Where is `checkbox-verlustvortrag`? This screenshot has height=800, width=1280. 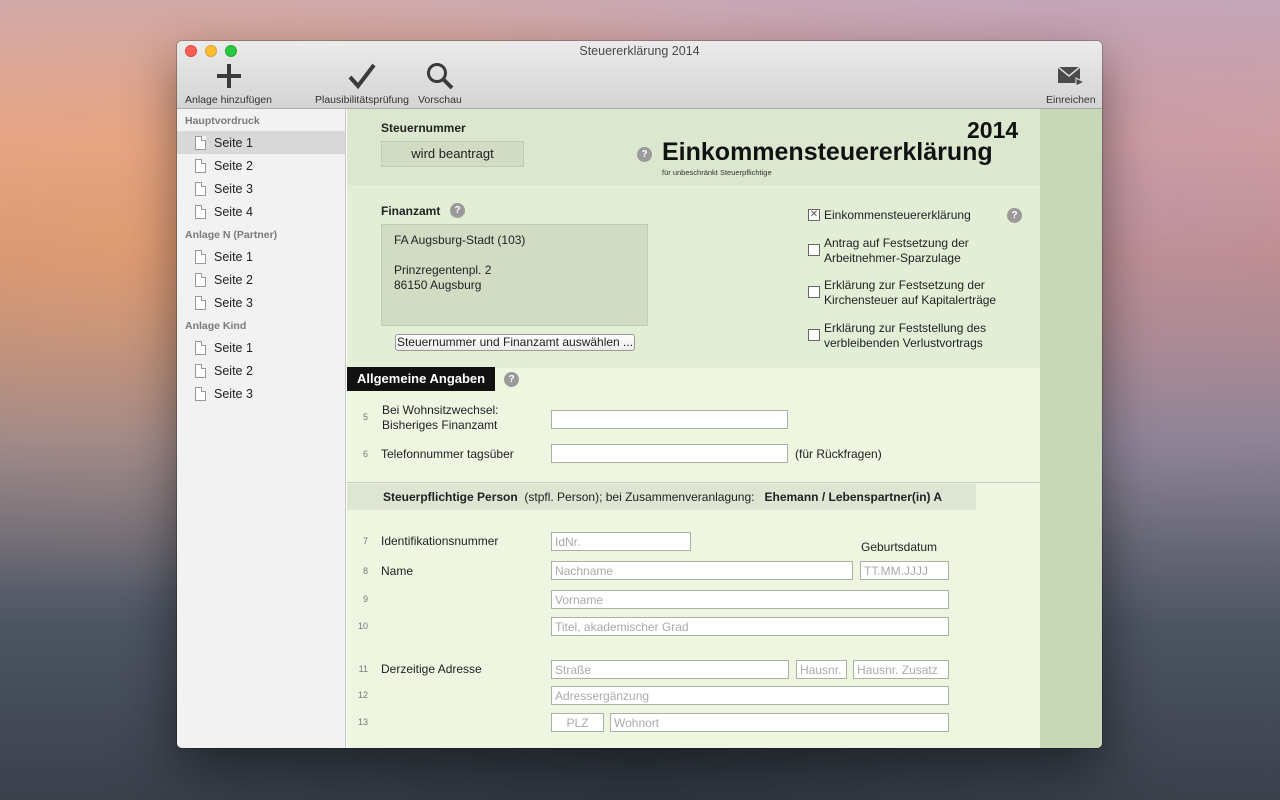 checkbox-verlustvortrag is located at coordinates (814, 335).